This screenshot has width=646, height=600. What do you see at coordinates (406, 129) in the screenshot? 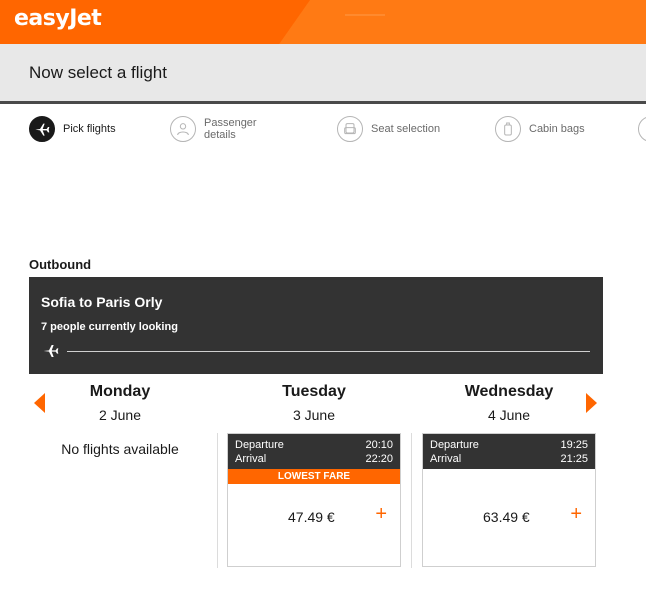
I see `step-label: Seat selection` at bounding box center [406, 129].